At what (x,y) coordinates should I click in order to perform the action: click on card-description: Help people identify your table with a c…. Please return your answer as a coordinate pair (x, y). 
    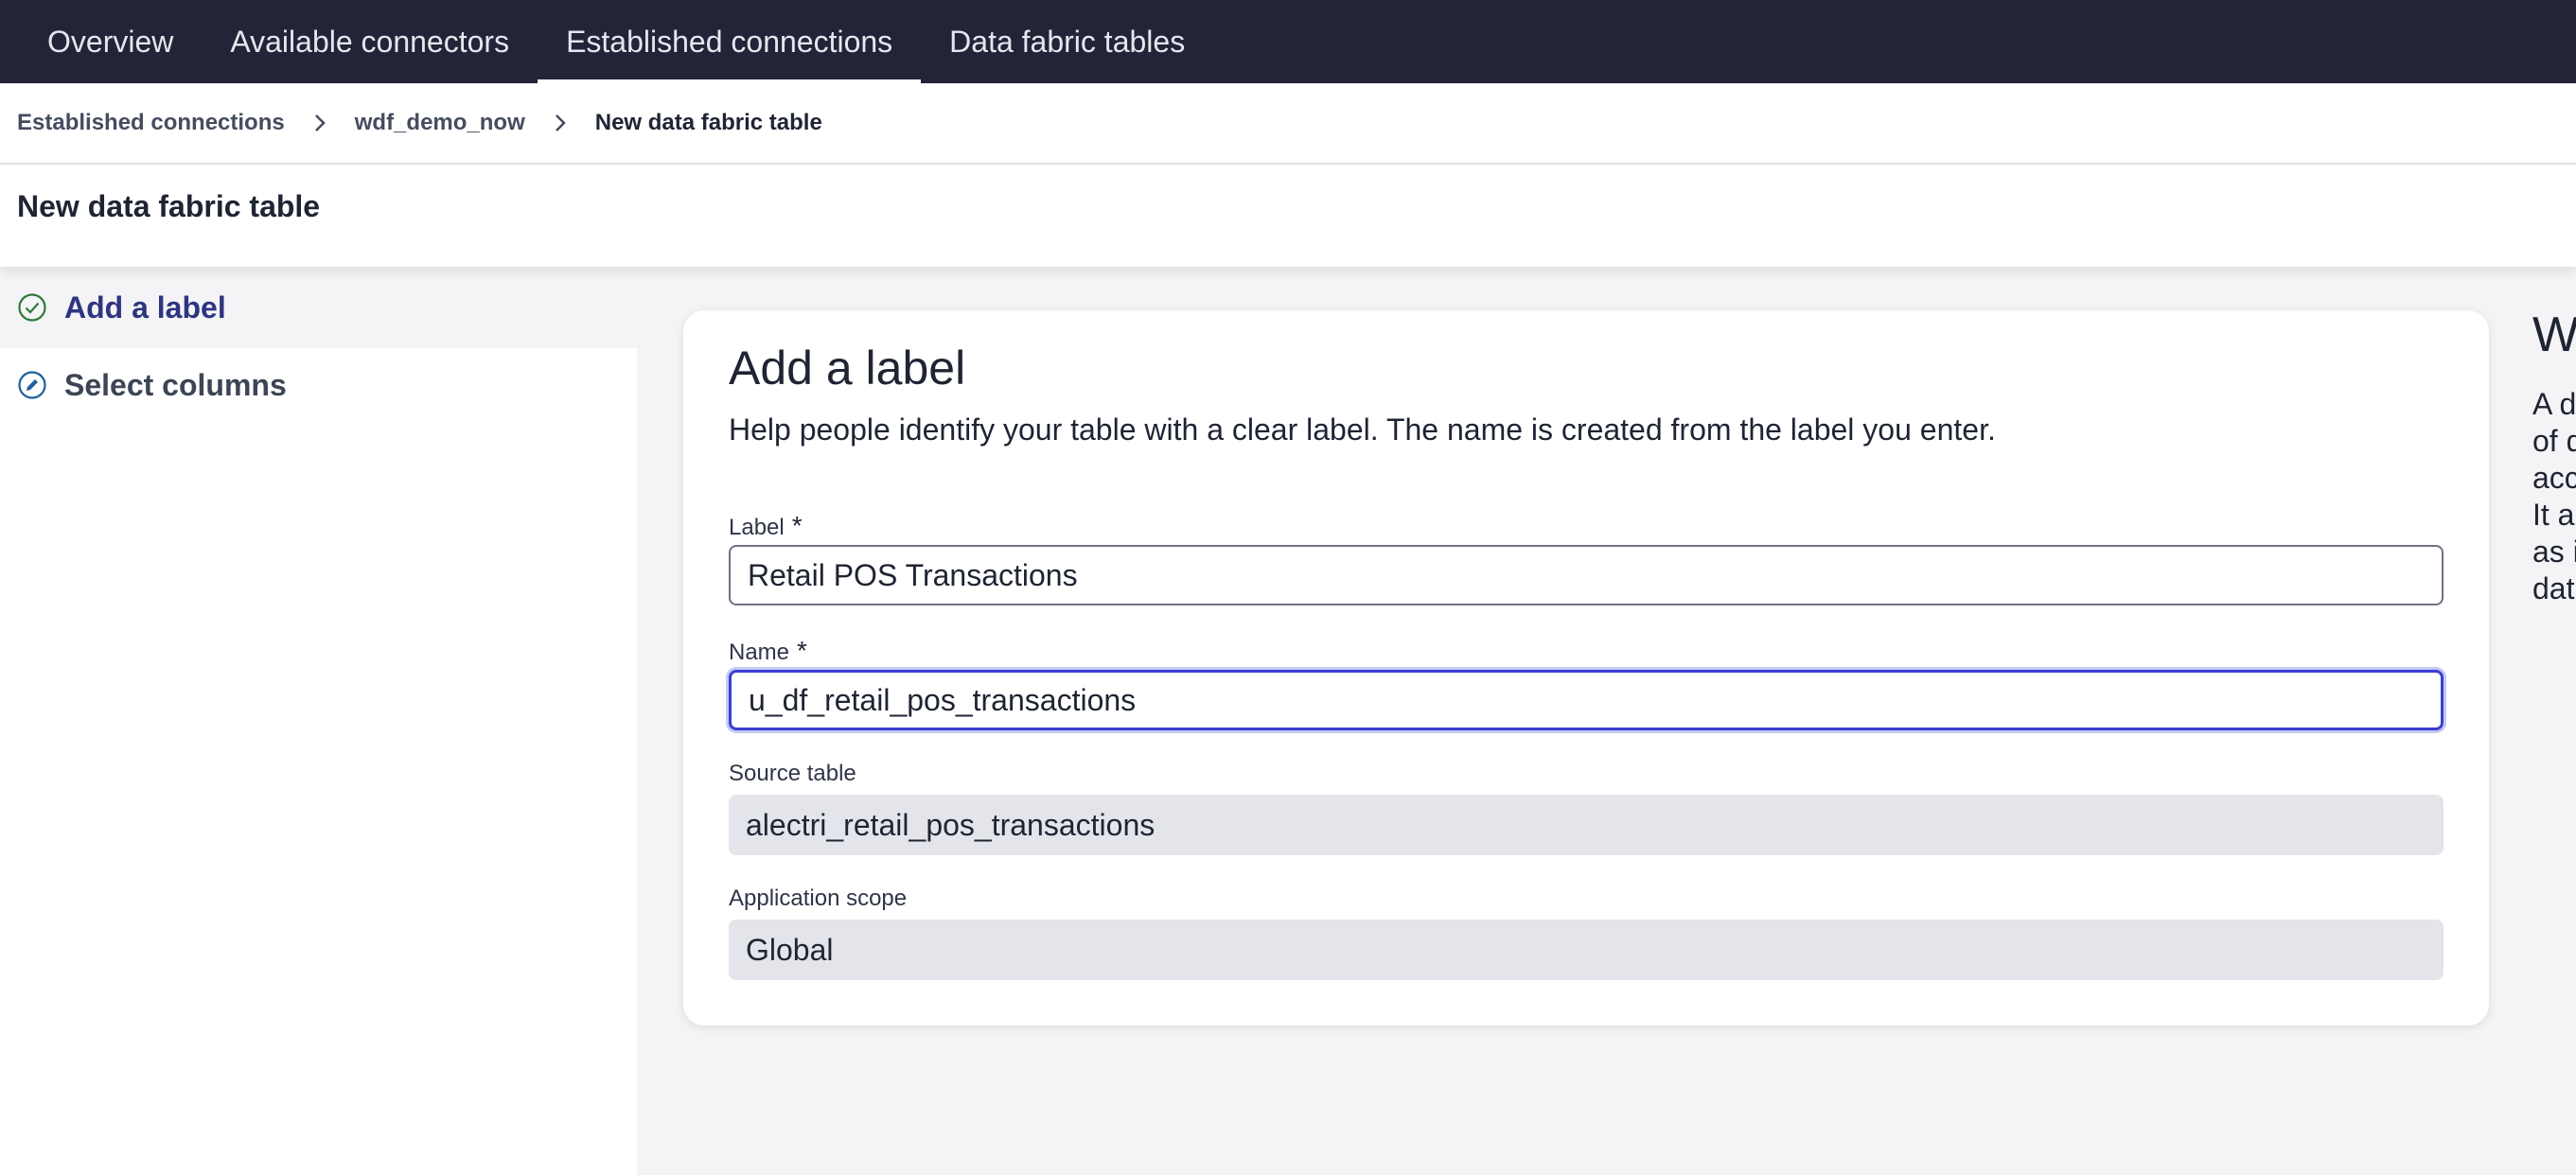
    Looking at the image, I should click on (1362, 429).